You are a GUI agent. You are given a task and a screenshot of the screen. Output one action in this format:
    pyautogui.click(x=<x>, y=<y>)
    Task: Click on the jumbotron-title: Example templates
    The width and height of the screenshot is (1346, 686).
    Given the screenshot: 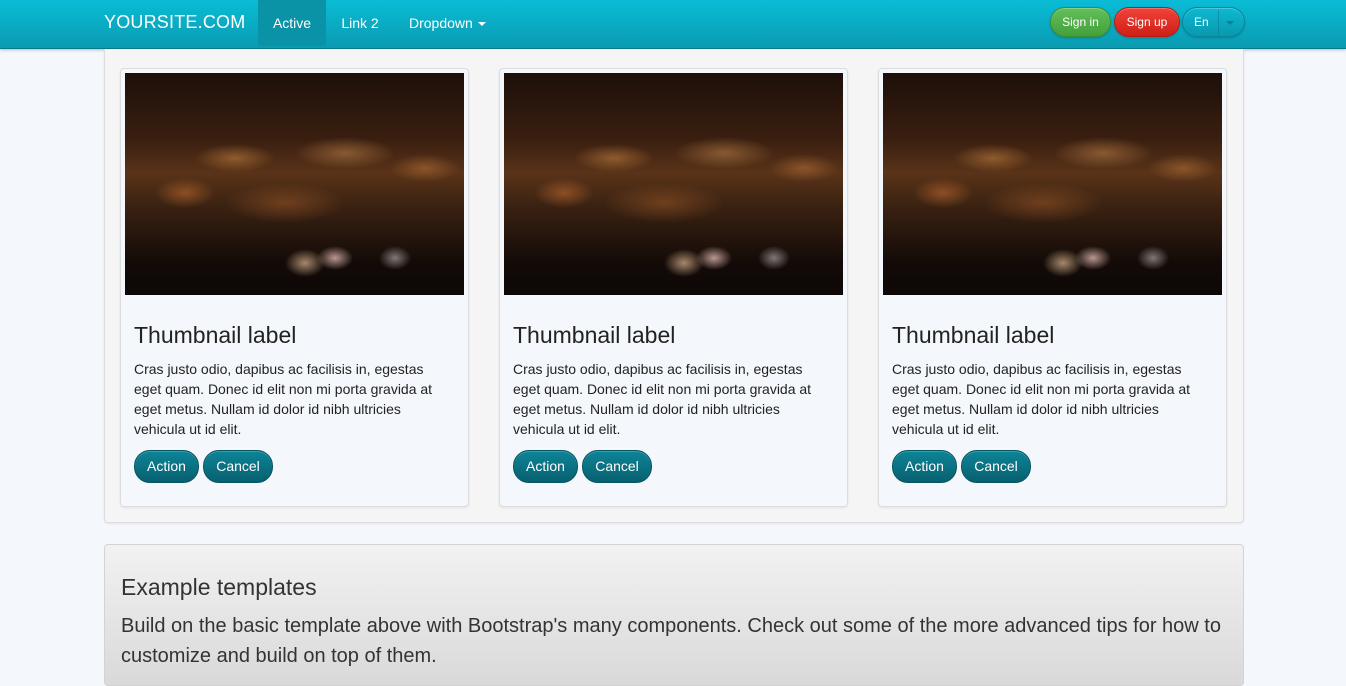 What is the action you would take?
    pyautogui.click(x=219, y=587)
    